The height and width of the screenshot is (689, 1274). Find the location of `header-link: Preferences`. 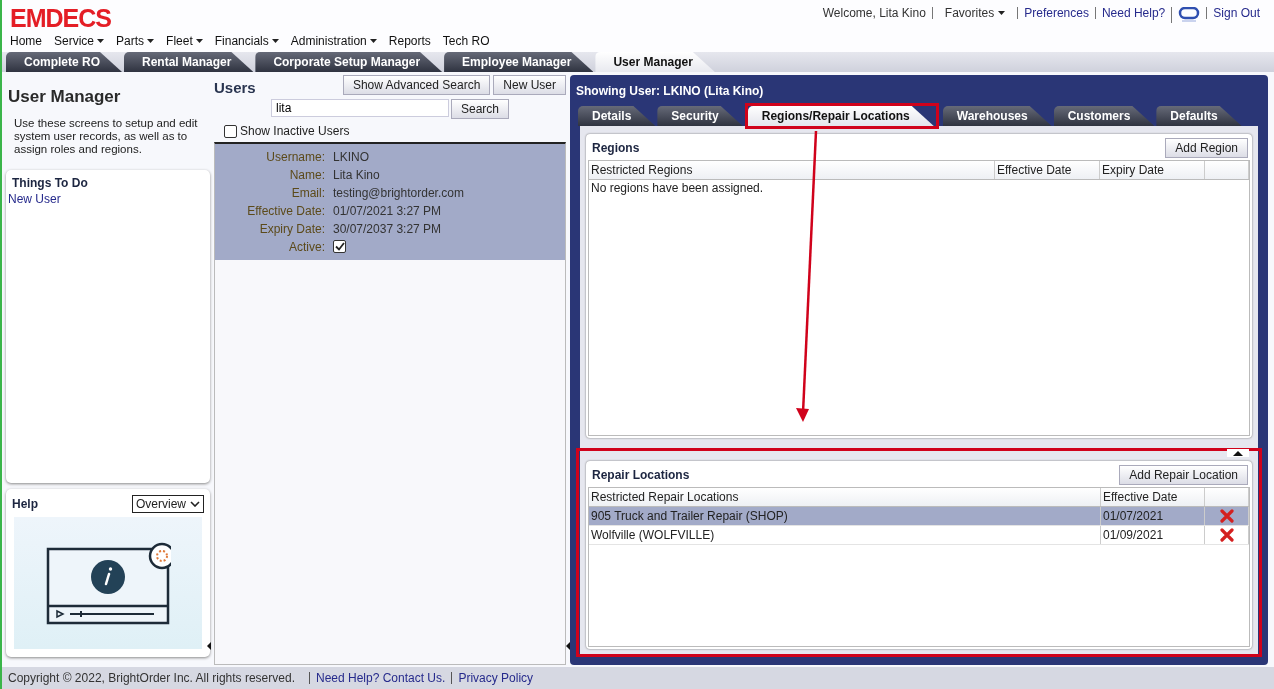

header-link: Preferences is located at coordinates (1056, 13).